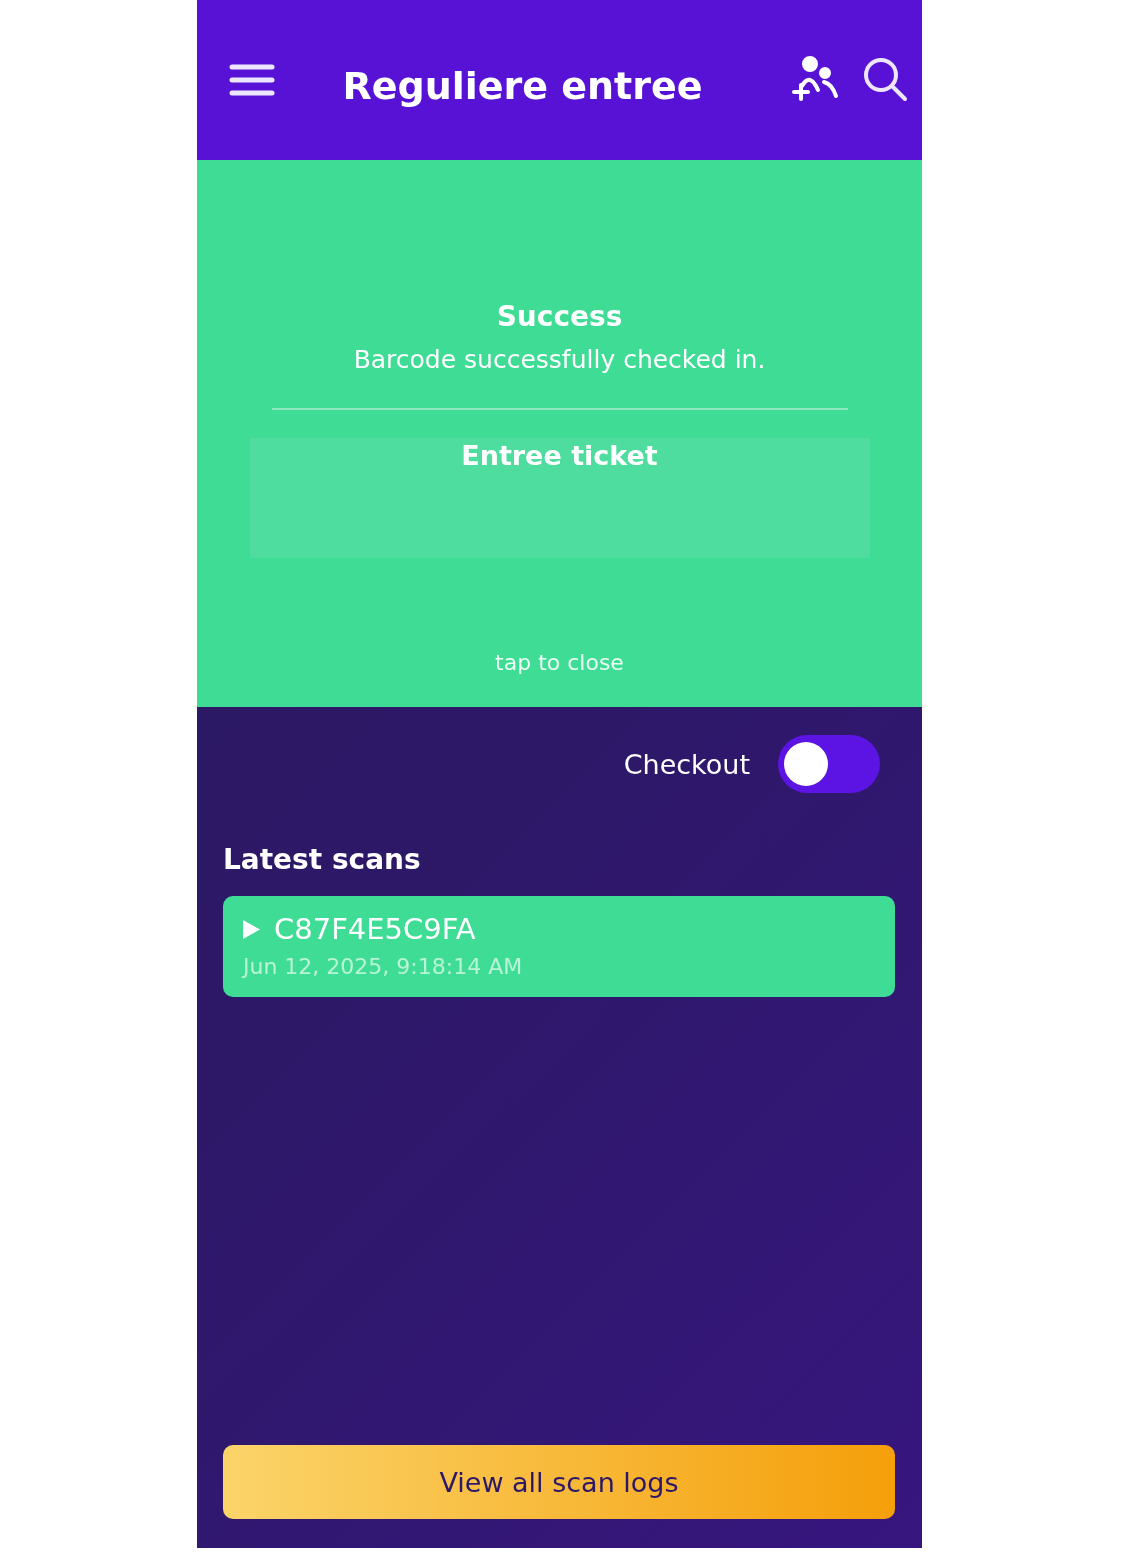 This screenshot has width=1121, height=1552. I want to click on search-icon, so click(885, 78).